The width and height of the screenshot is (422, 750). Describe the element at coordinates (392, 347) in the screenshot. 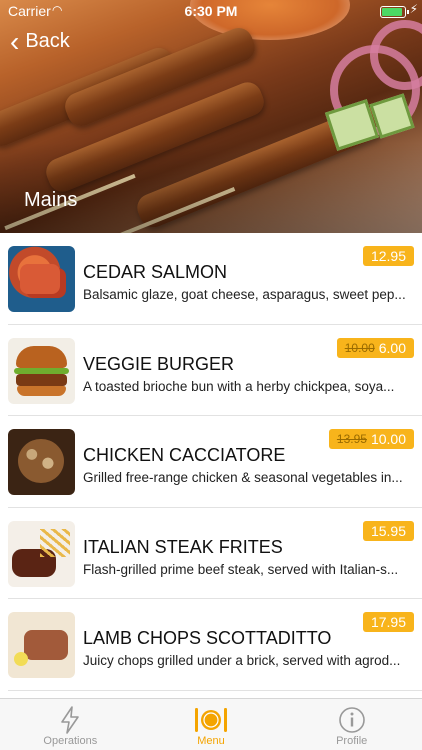

I see `price: 6.00` at that location.